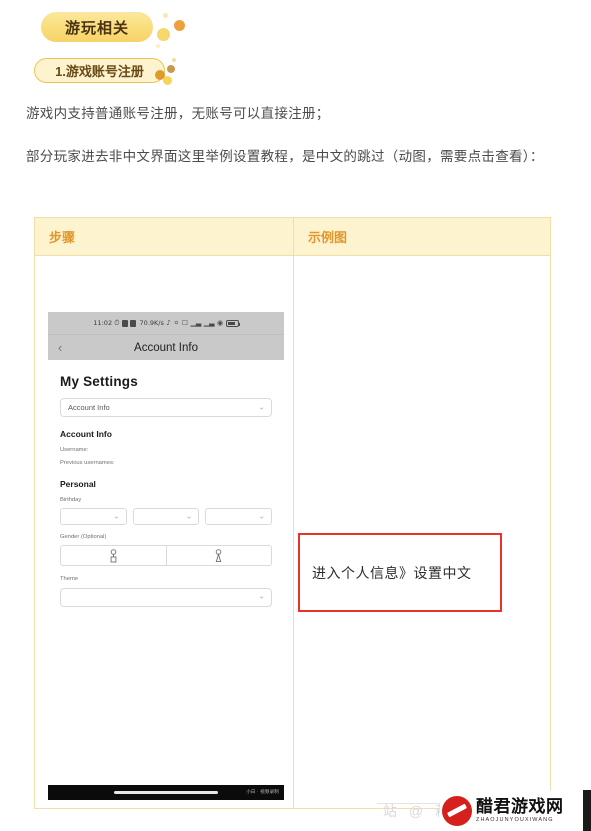 The image size is (591, 831). Describe the element at coordinates (60, 347) in the screenshot. I see `chevron-left-icon: ‹` at that location.